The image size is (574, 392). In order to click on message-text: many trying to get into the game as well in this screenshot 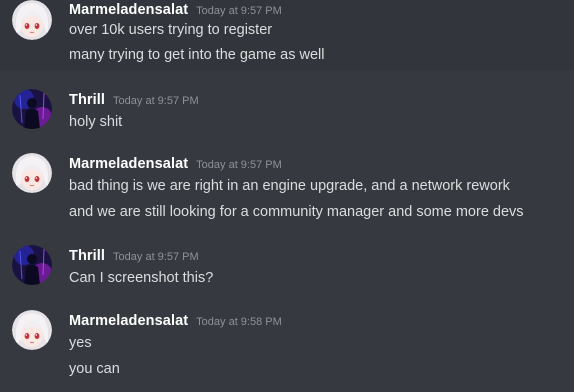, I will do `click(197, 55)`.